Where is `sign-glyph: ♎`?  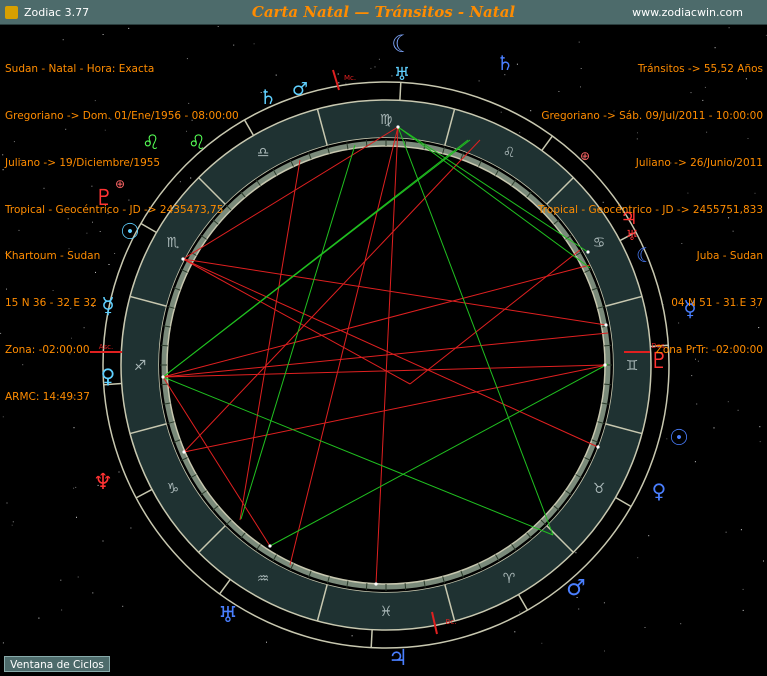
sign-glyph: ♎ is located at coordinates (263, 153).